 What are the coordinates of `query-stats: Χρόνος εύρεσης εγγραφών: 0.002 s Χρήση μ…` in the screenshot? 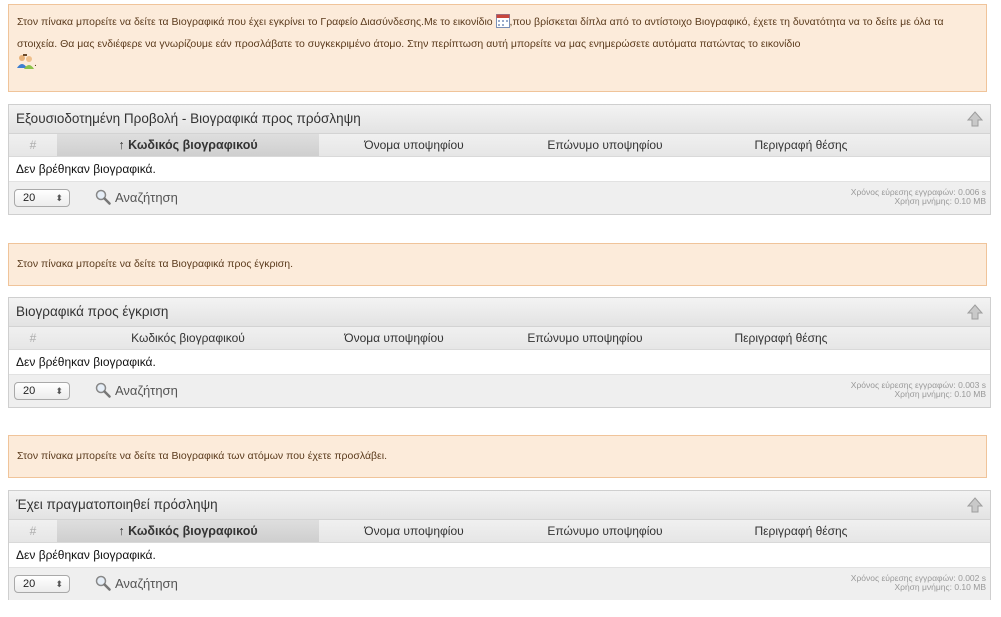 It's located at (918, 583).